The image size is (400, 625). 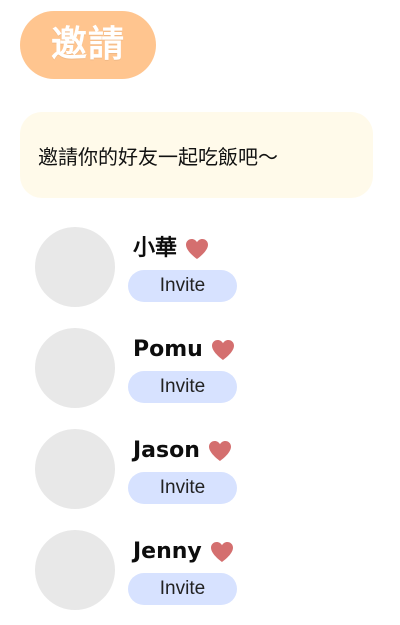 I want to click on friend-name-line: Pomu, so click(x=184, y=350).